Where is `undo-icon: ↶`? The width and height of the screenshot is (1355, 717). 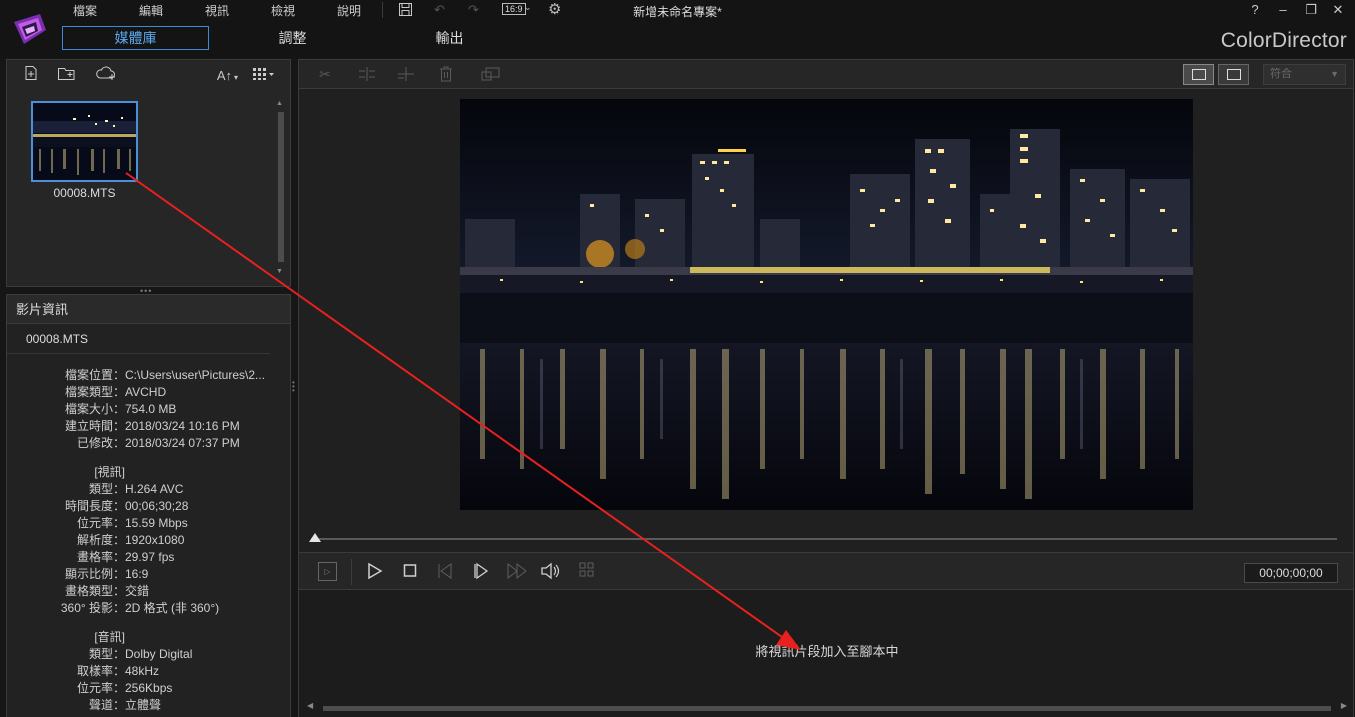
undo-icon: ↶ is located at coordinates (439, 10).